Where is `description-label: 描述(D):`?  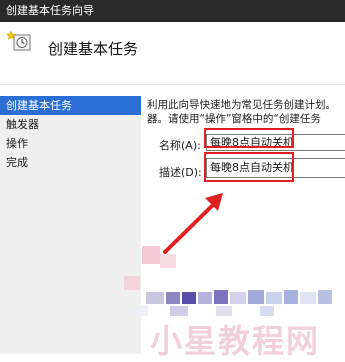
description-label: 描述(D): is located at coordinates (180, 172).